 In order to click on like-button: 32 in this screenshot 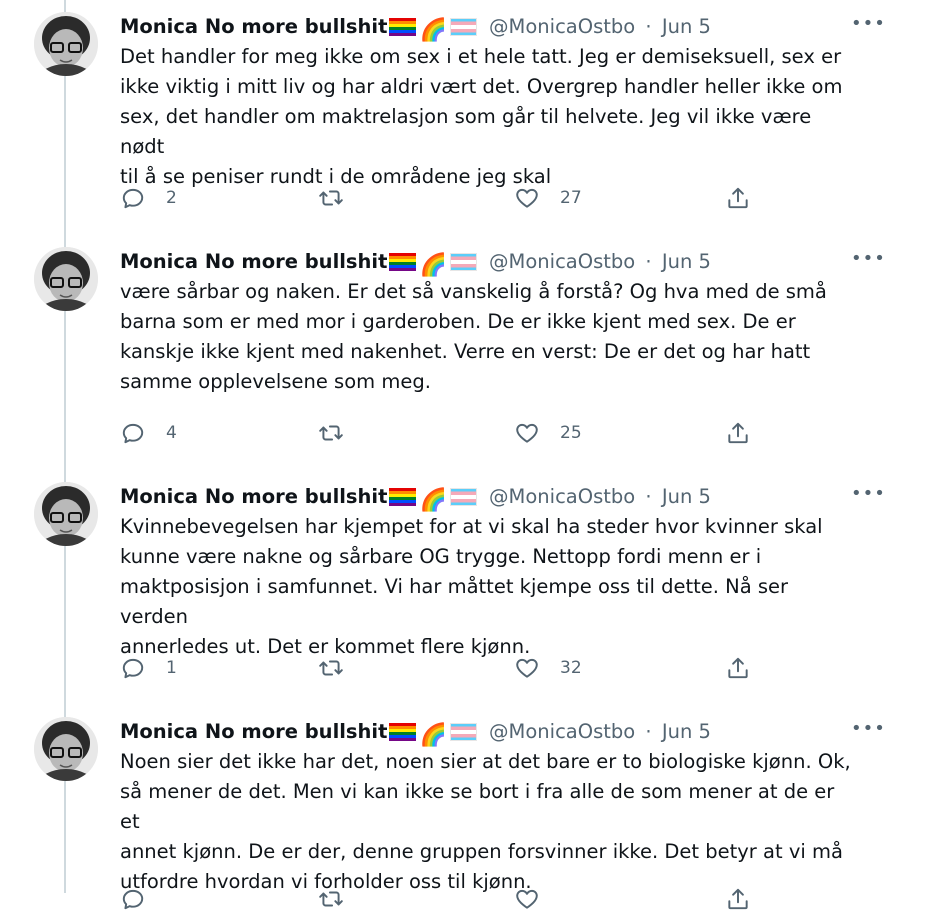, I will do `click(548, 668)`.